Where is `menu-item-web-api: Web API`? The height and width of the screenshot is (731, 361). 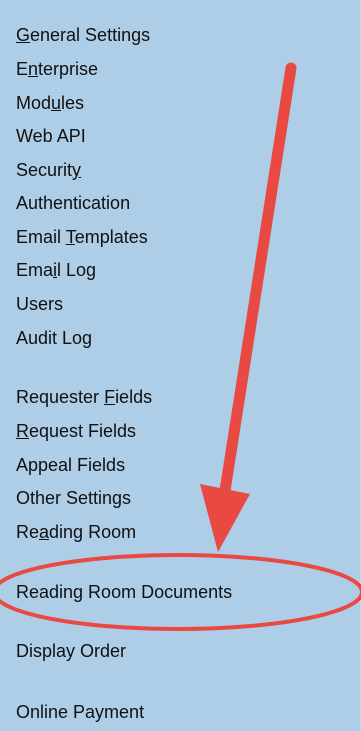 menu-item-web-api: Web API is located at coordinates (51, 136).